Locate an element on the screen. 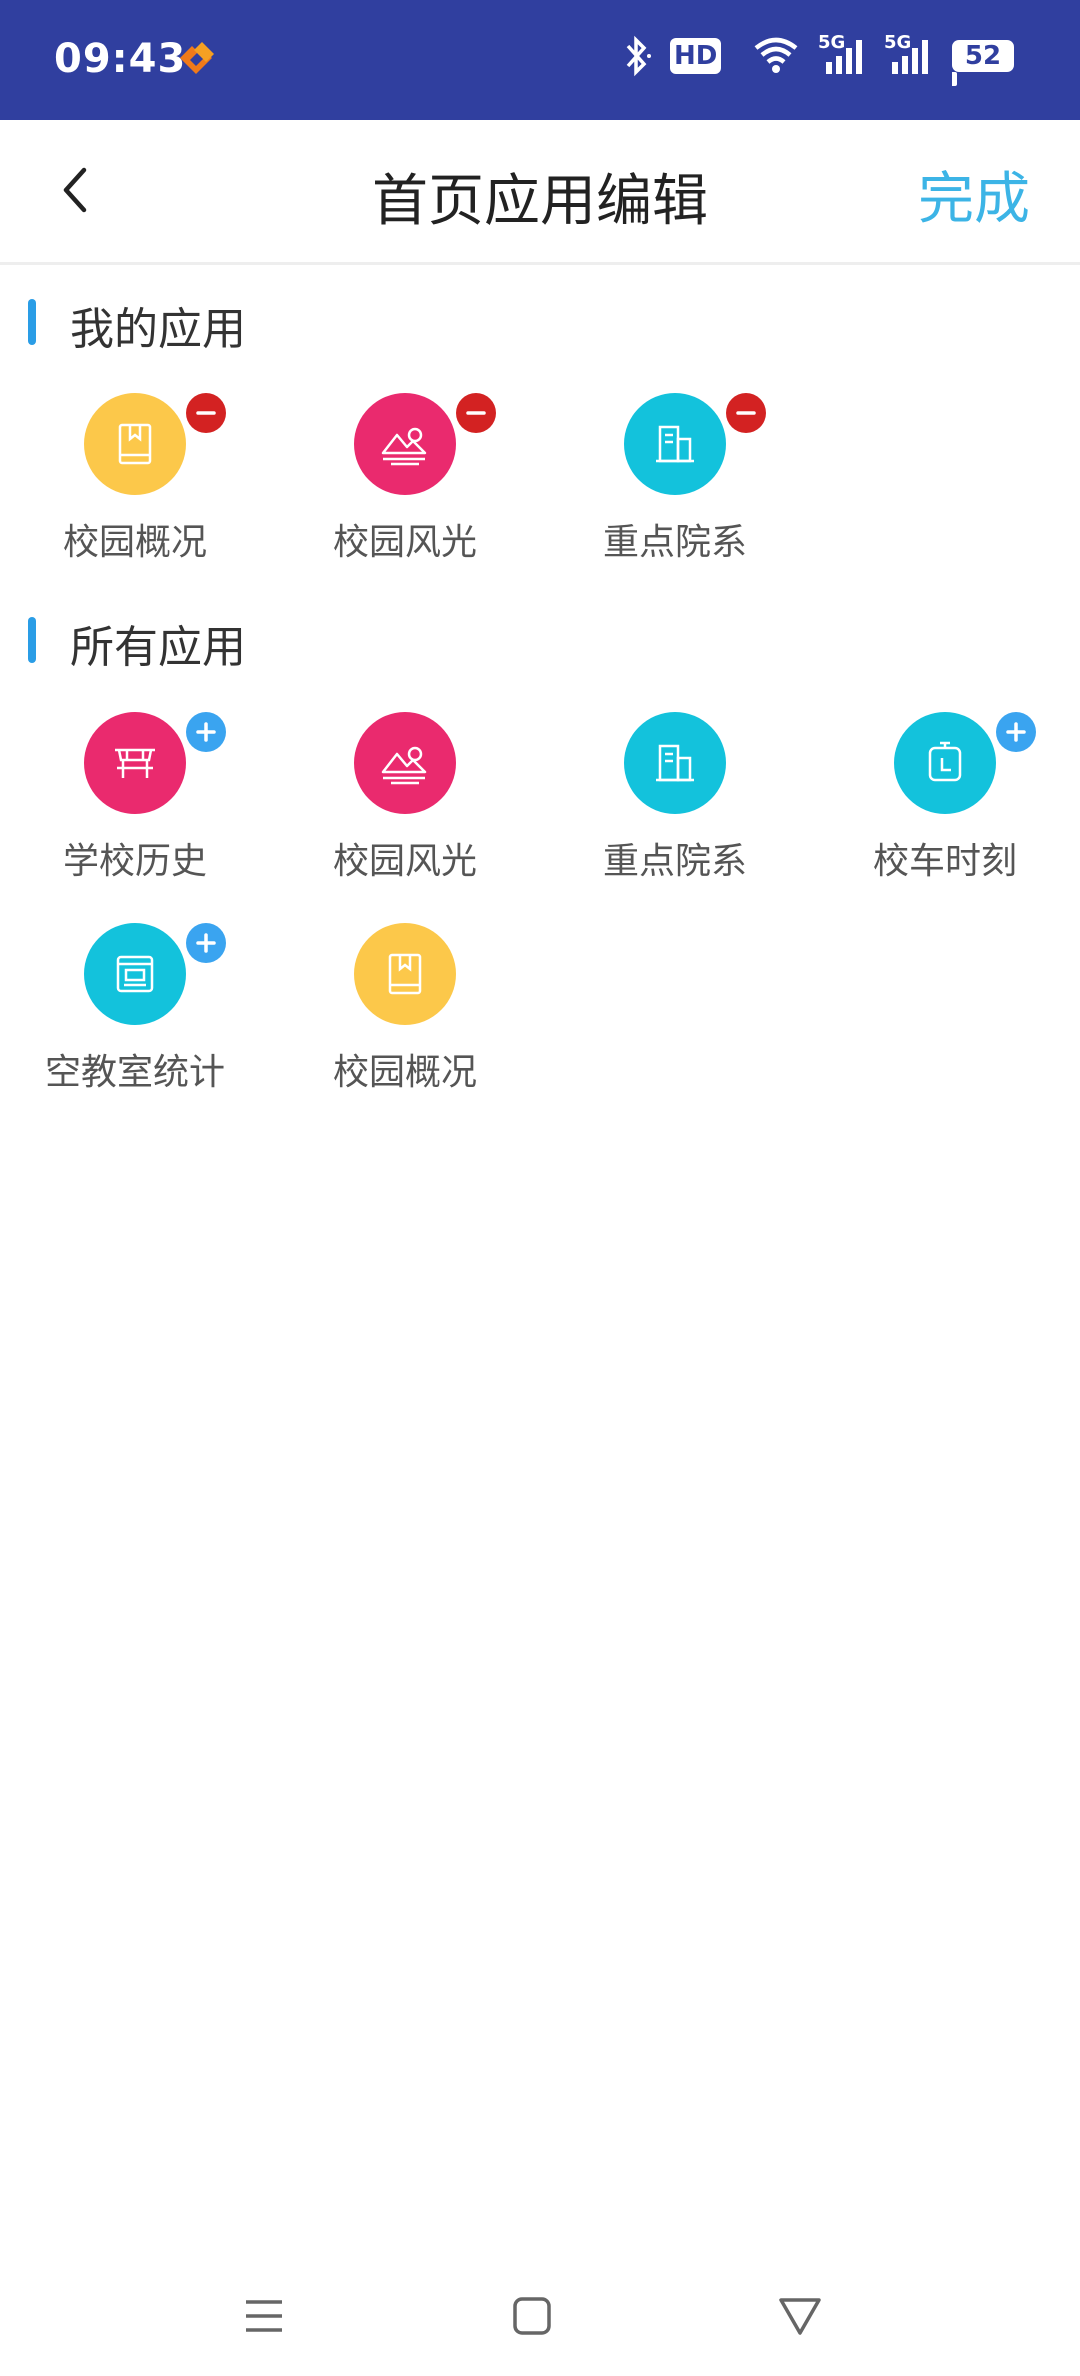  back-nav-button is located at coordinates (800, 2316).